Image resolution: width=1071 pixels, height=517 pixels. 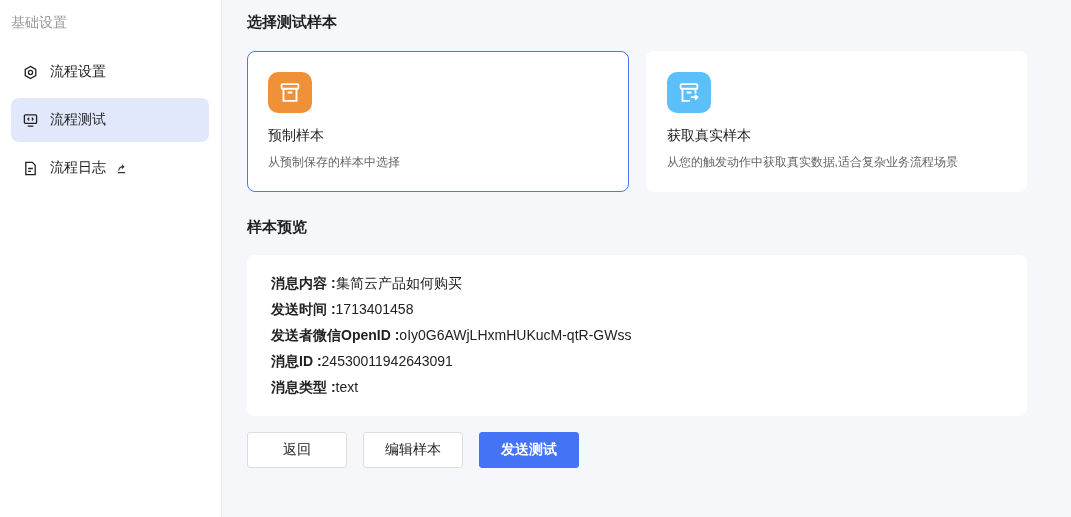 I want to click on preview-field: 消息类型 :text, so click(x=315, y=387).